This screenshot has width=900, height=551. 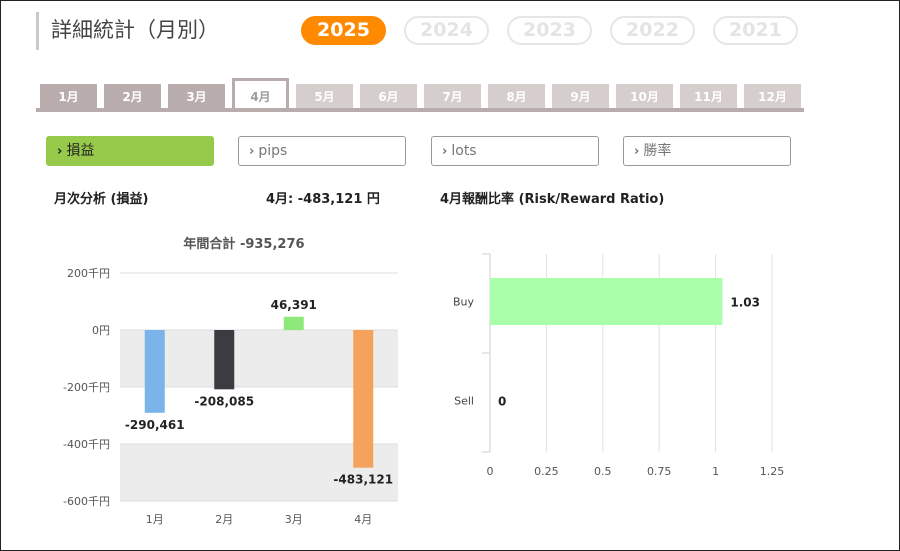 What do you see at coordinates (322, 151) in the screenshot?
I see `filter-pips-button: › pips` at bounding box center [322, 151].